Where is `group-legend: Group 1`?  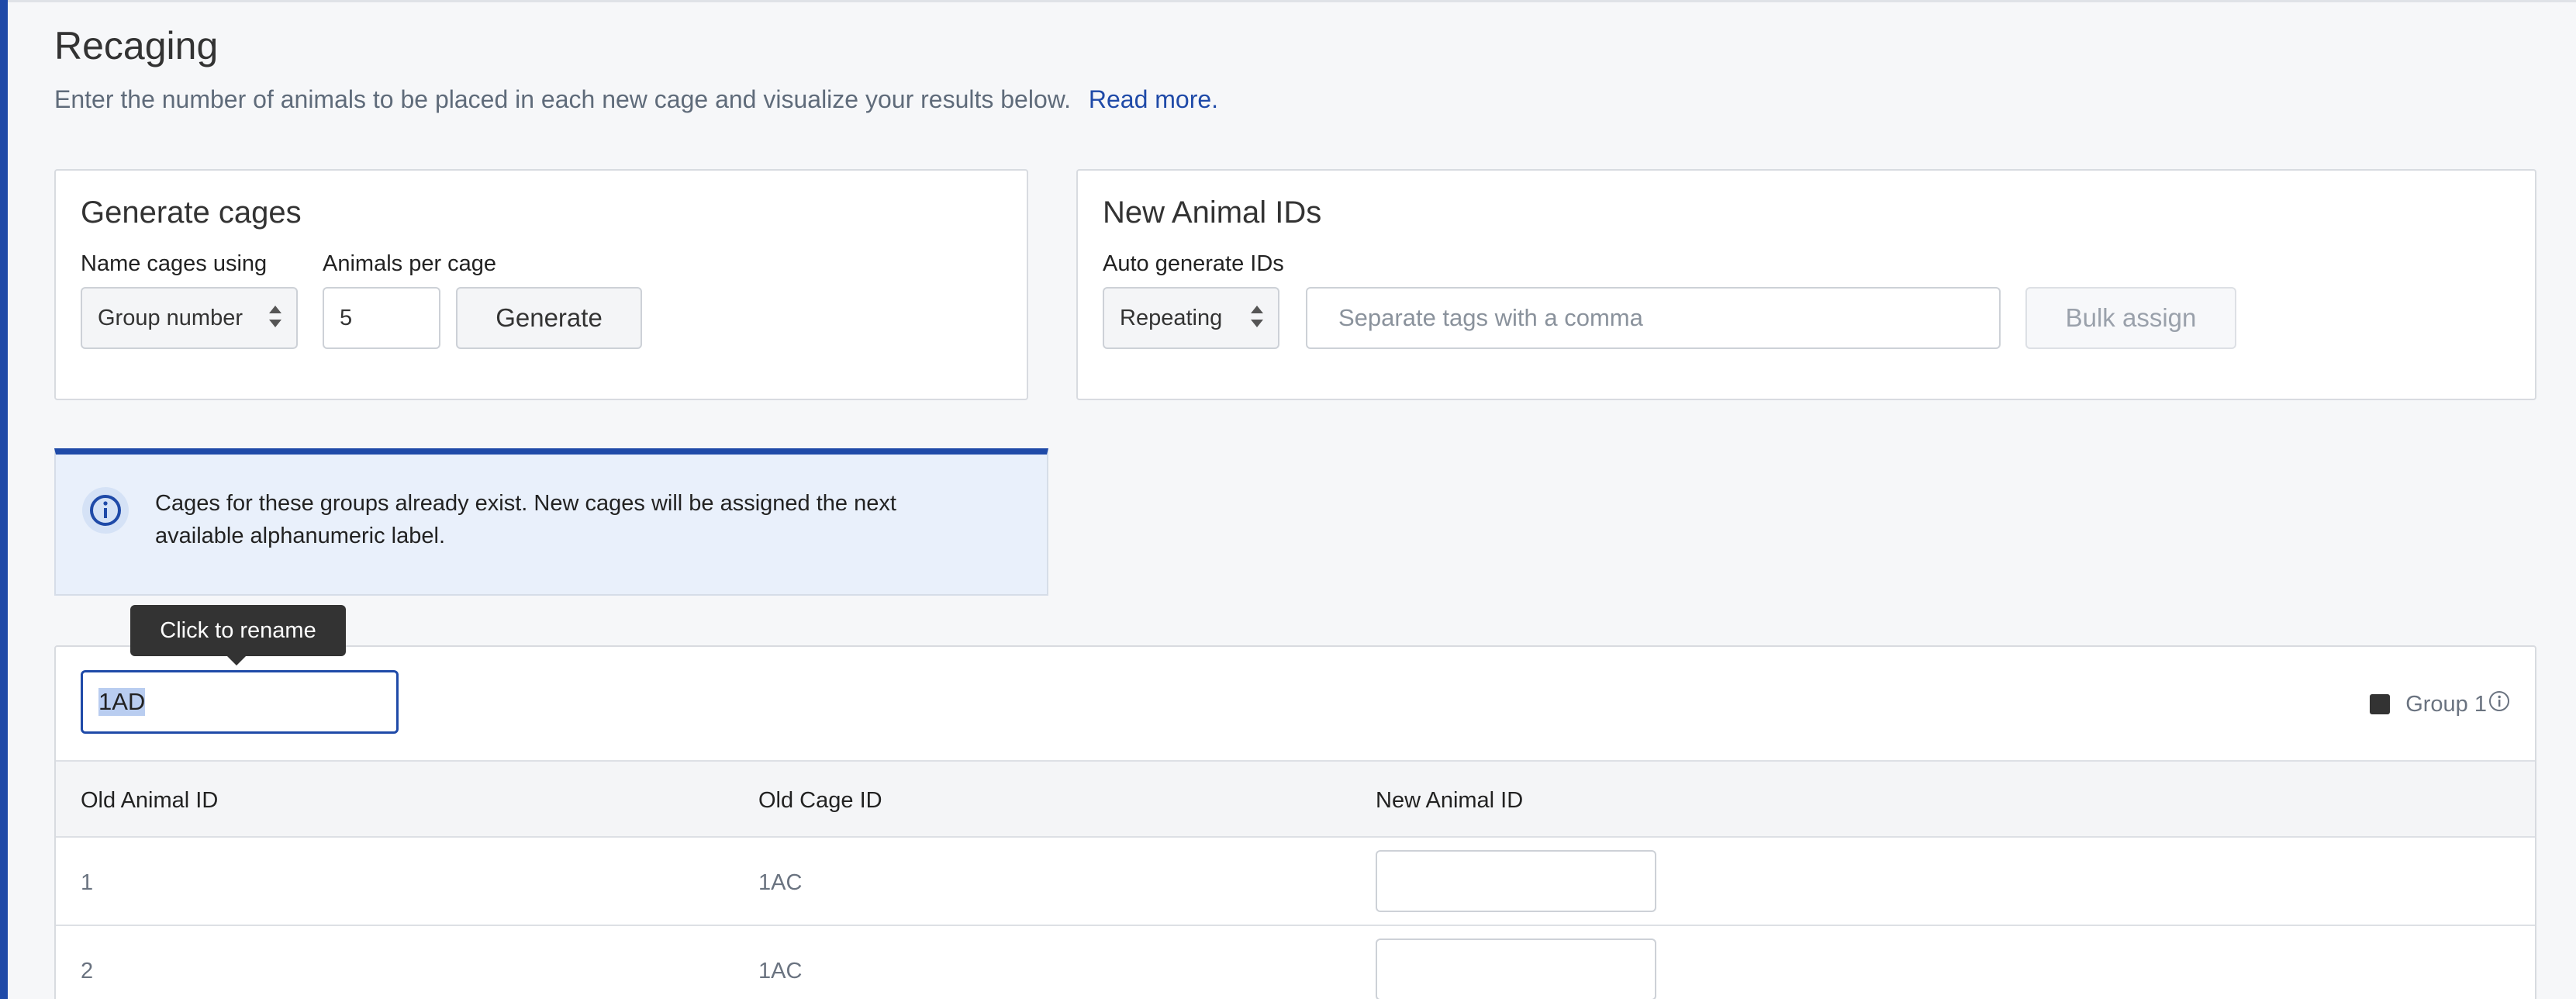 group-legend: Group 1 is located at coordinates (2440, 704).